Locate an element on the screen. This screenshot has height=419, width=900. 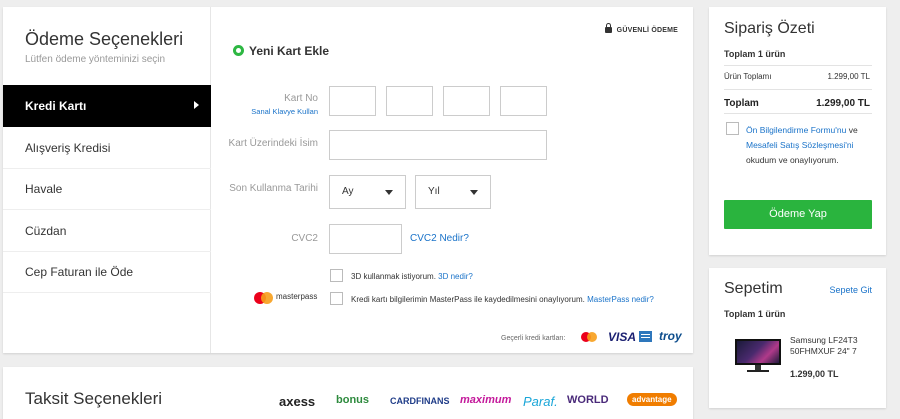
bank-logo-bonus: bonus is located at coordinates (352, 400).